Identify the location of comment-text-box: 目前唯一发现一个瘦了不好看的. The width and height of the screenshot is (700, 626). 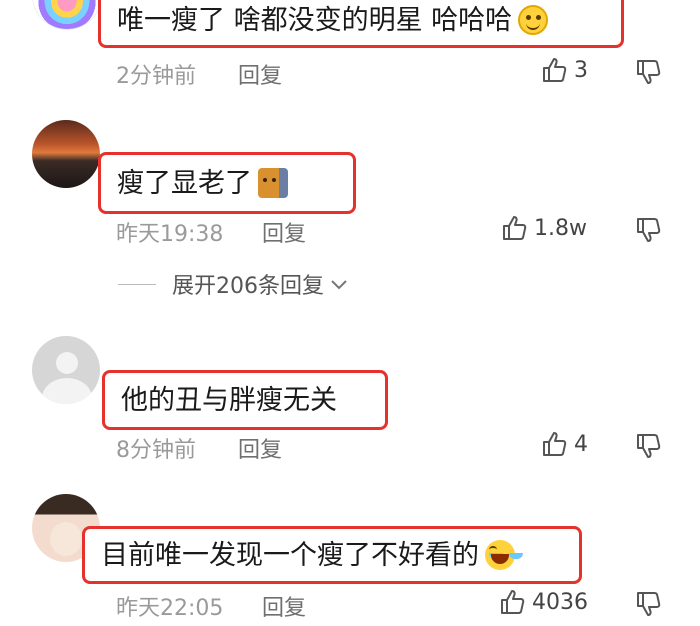
(332, 555).